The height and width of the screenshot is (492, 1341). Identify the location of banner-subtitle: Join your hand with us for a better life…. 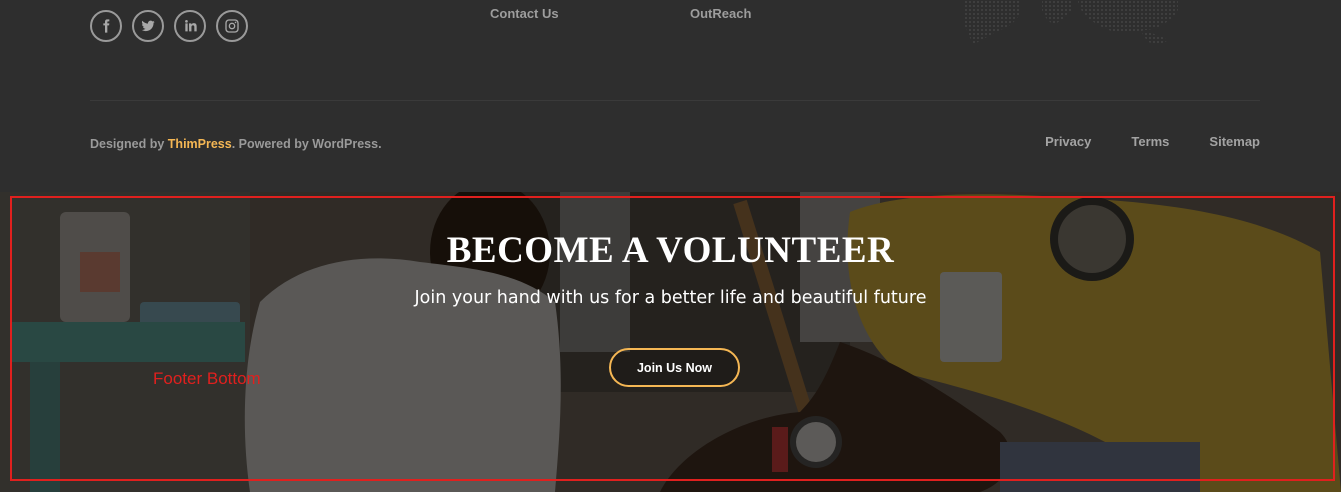
(670, 298).